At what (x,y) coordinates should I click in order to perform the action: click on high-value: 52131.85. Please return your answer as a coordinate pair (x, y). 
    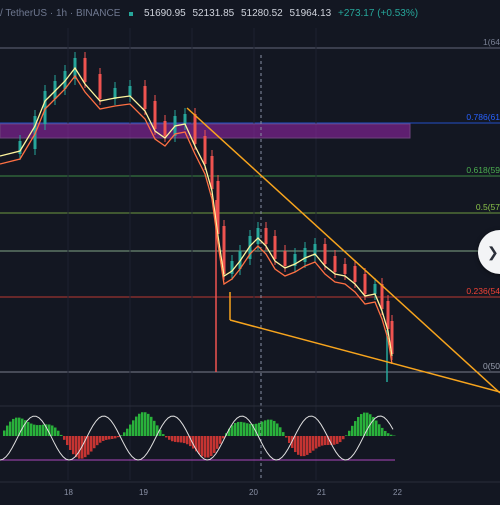
    Looking at the image, I should click on (213, 13).